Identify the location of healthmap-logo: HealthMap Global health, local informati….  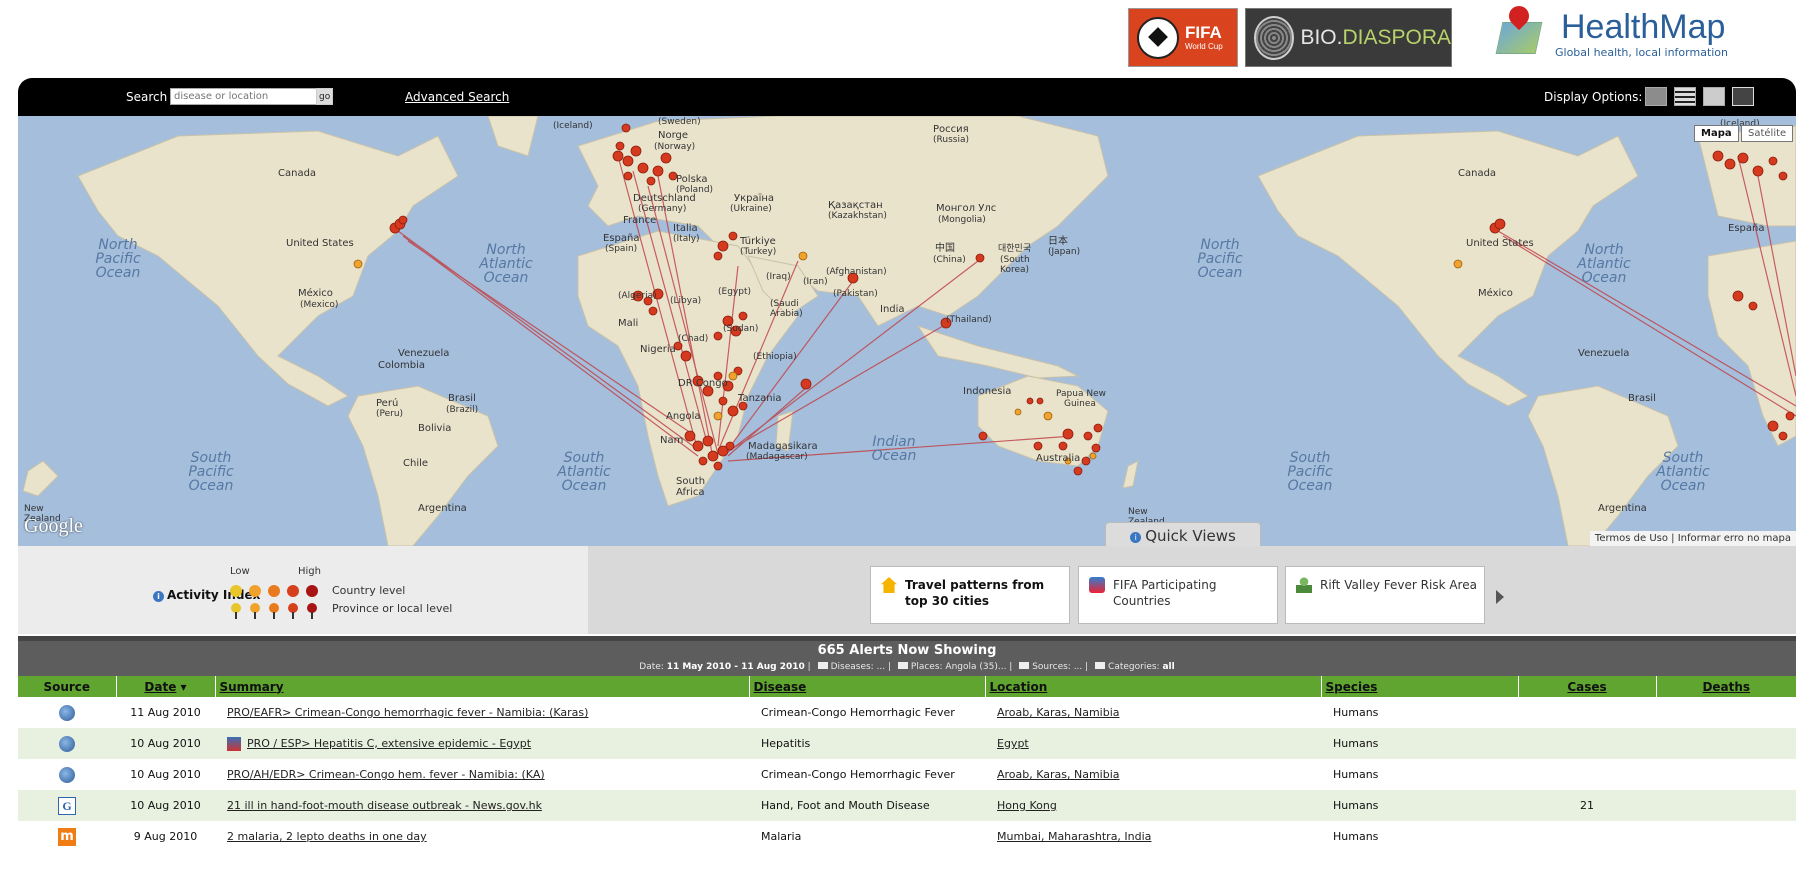
(1620, 32).